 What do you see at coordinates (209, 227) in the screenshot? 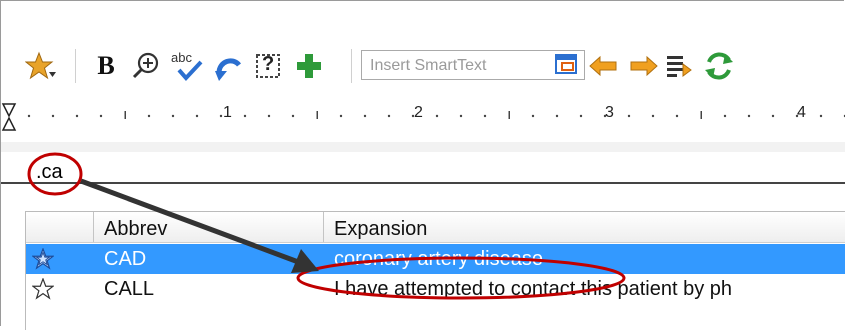
I see `header-abbrev: Abbrev` at bounding box center [209, 227].